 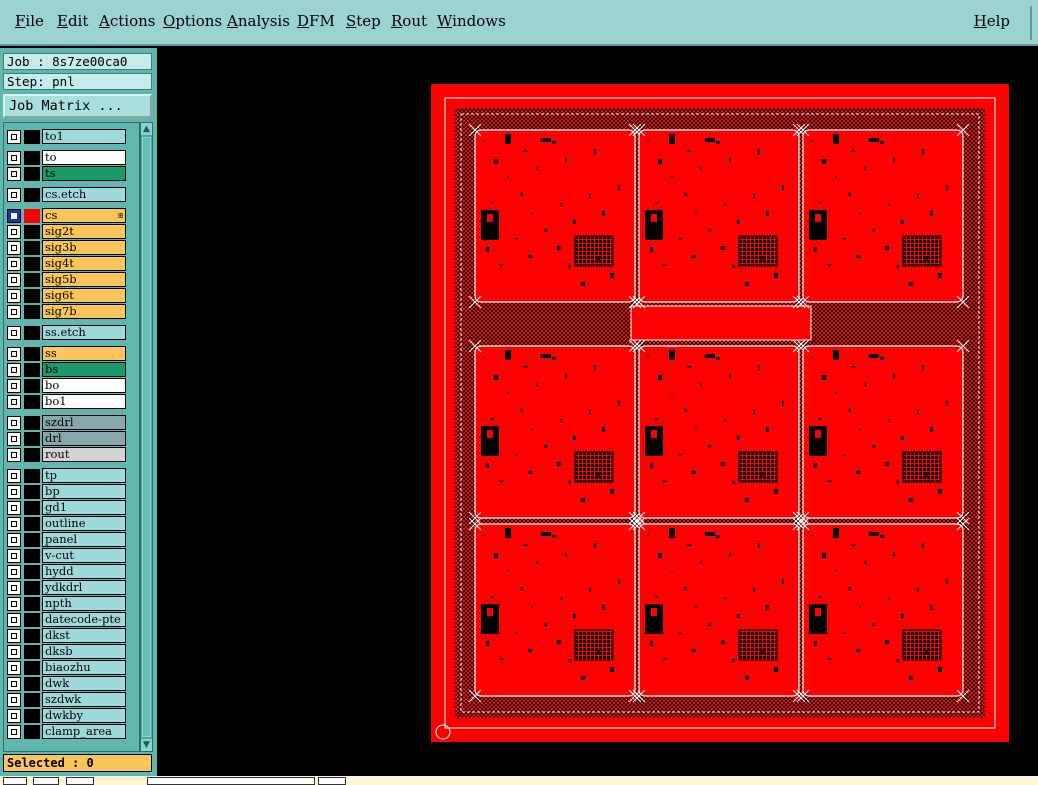 I want to click on menu-help: Help, so click(x=992, y=21).